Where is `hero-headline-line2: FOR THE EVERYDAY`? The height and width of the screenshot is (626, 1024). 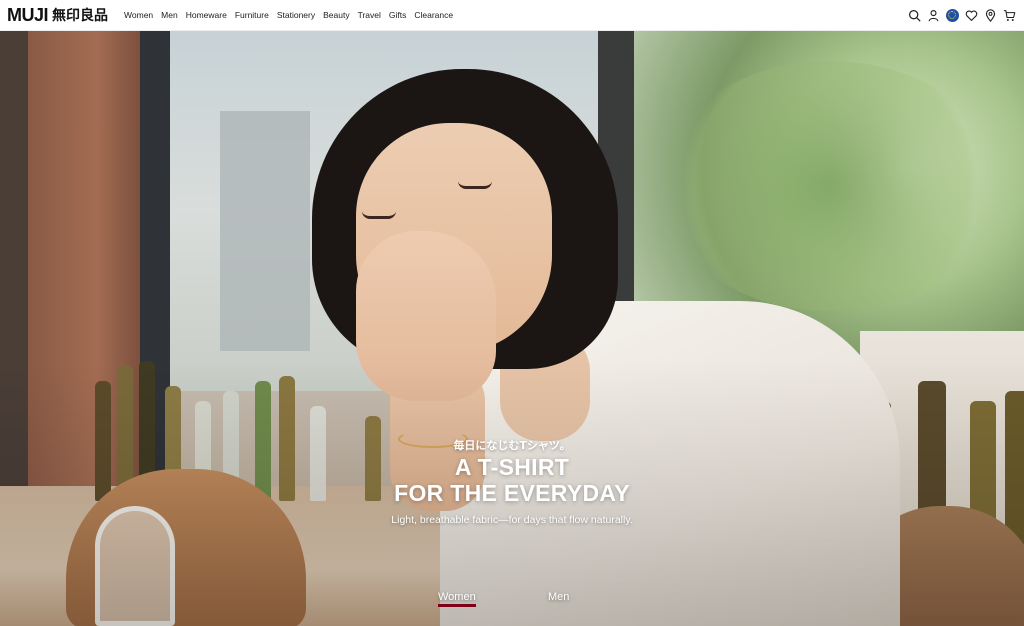 hero-headline-line2: FOR THE EVERYDAY is located at coordinates (512, 493).